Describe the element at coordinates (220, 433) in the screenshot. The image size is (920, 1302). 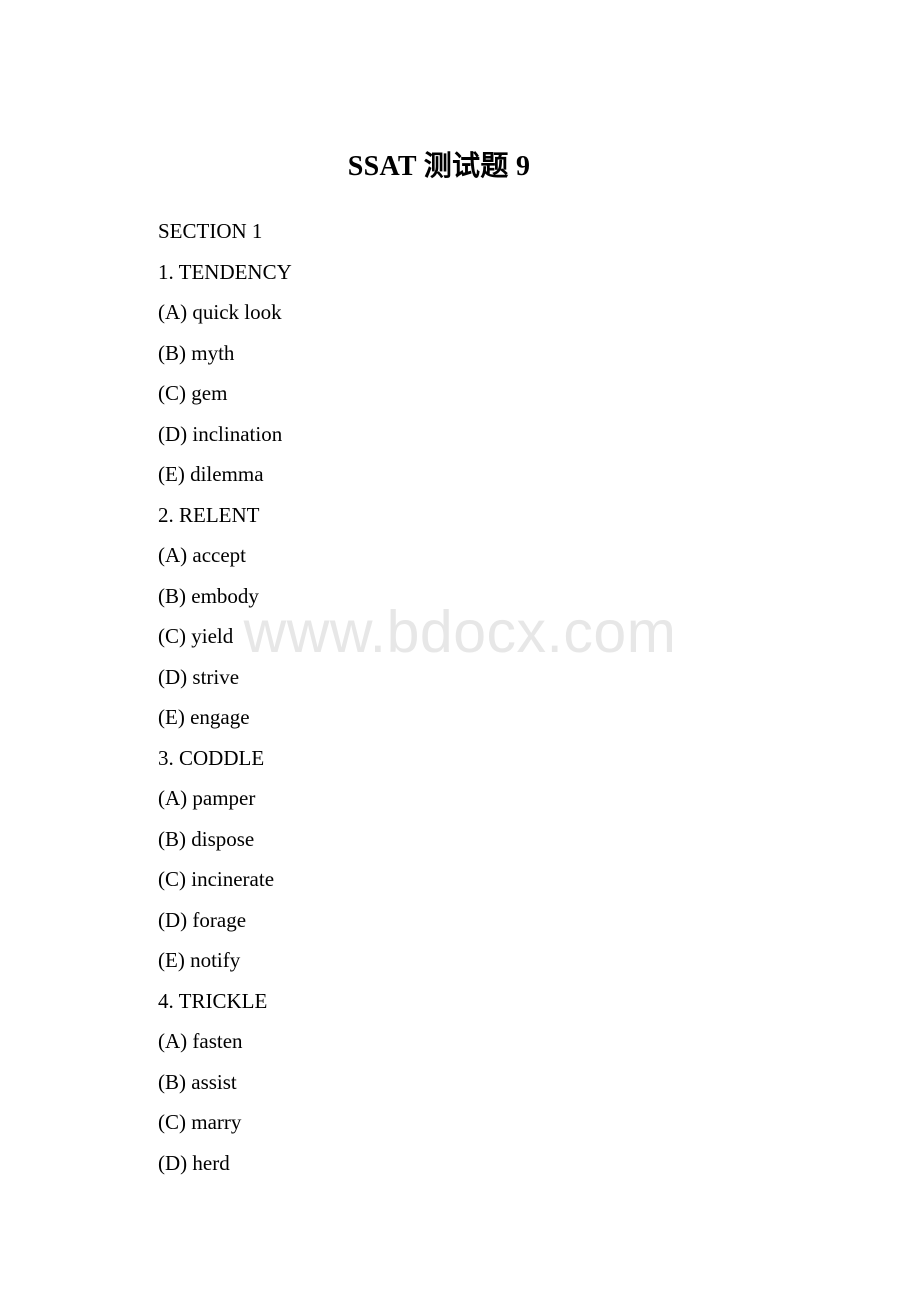
I see `answer-choice: (D) inclination` at that location.